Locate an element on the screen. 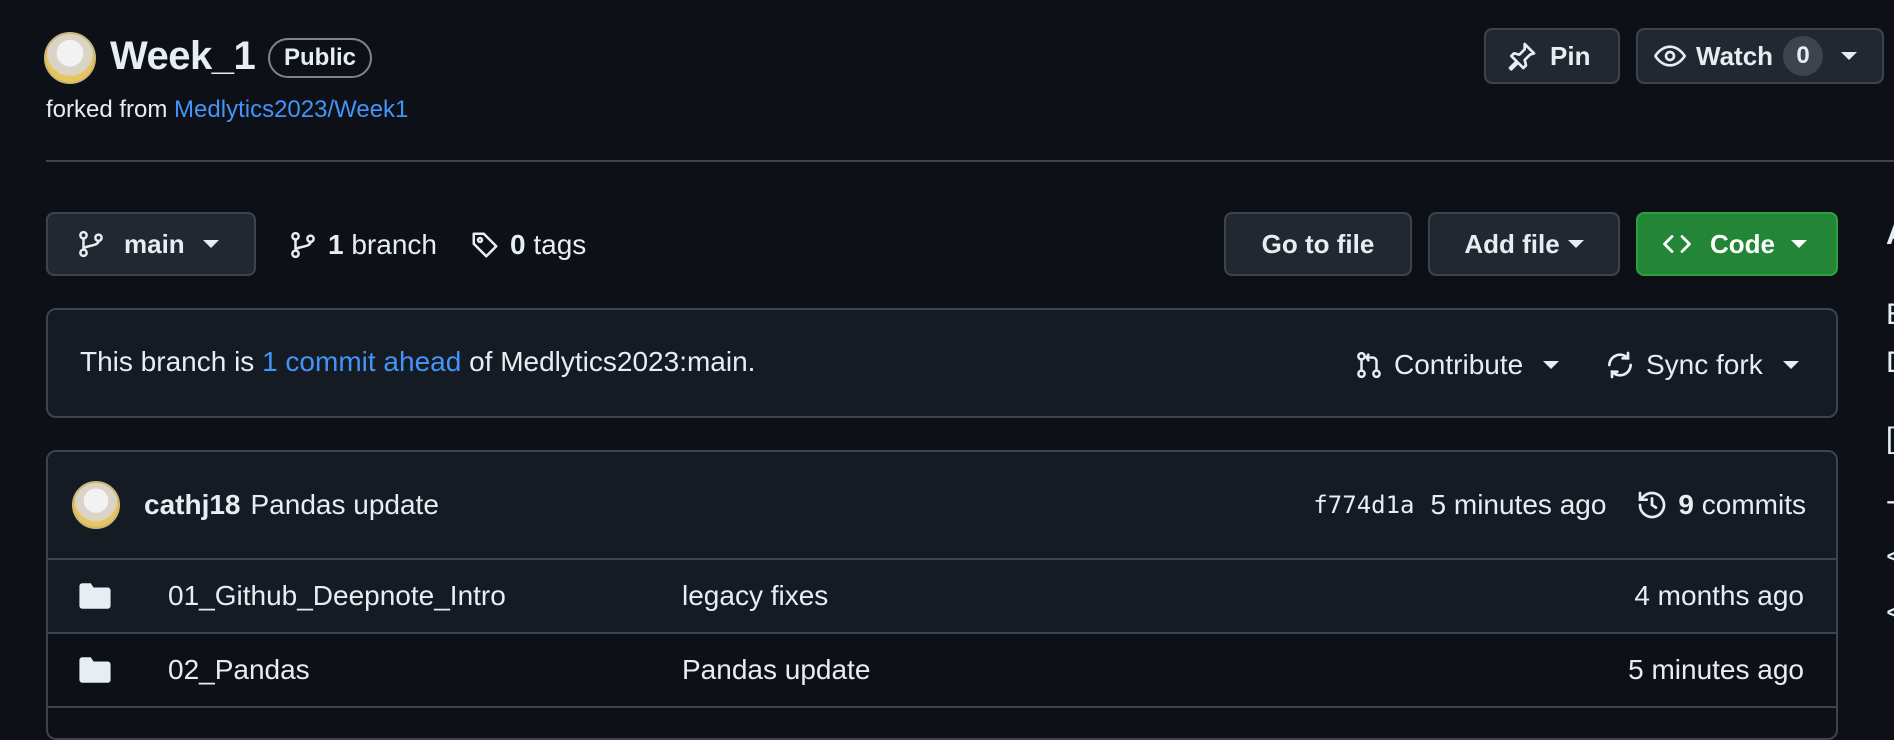  commits-ahead-link: 1 commit ahead is located at coordinates (361, 361).